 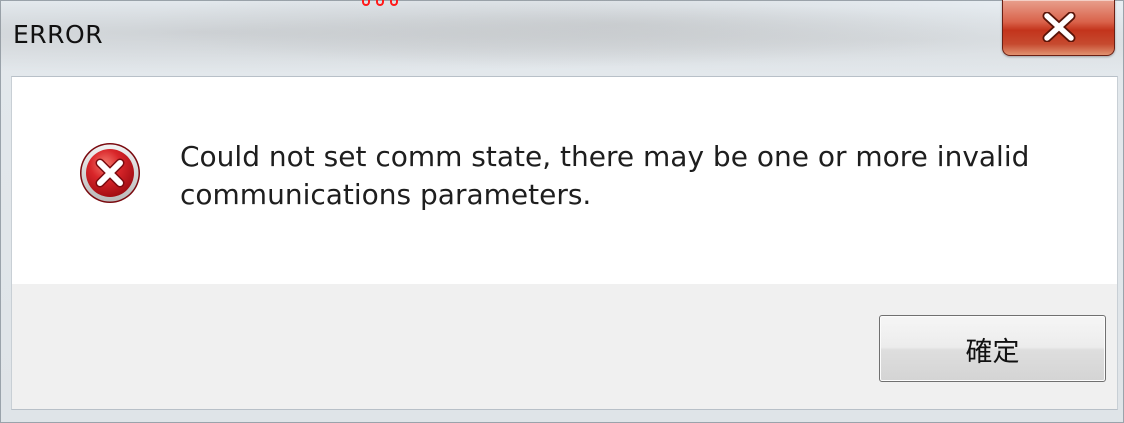 What do you see at coordinates (110, 173) in the screenshot?
I see `error-icon` at bounding box center [110, 173].